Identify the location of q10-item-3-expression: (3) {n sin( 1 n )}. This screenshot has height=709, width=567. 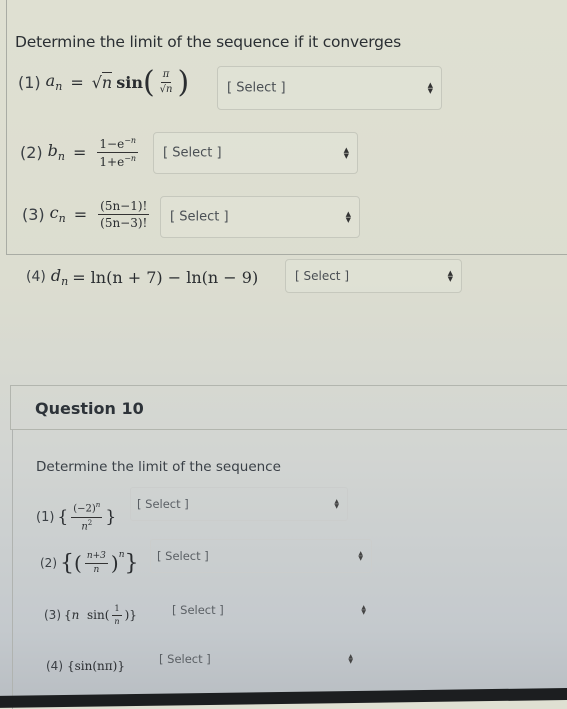
(90, 614).